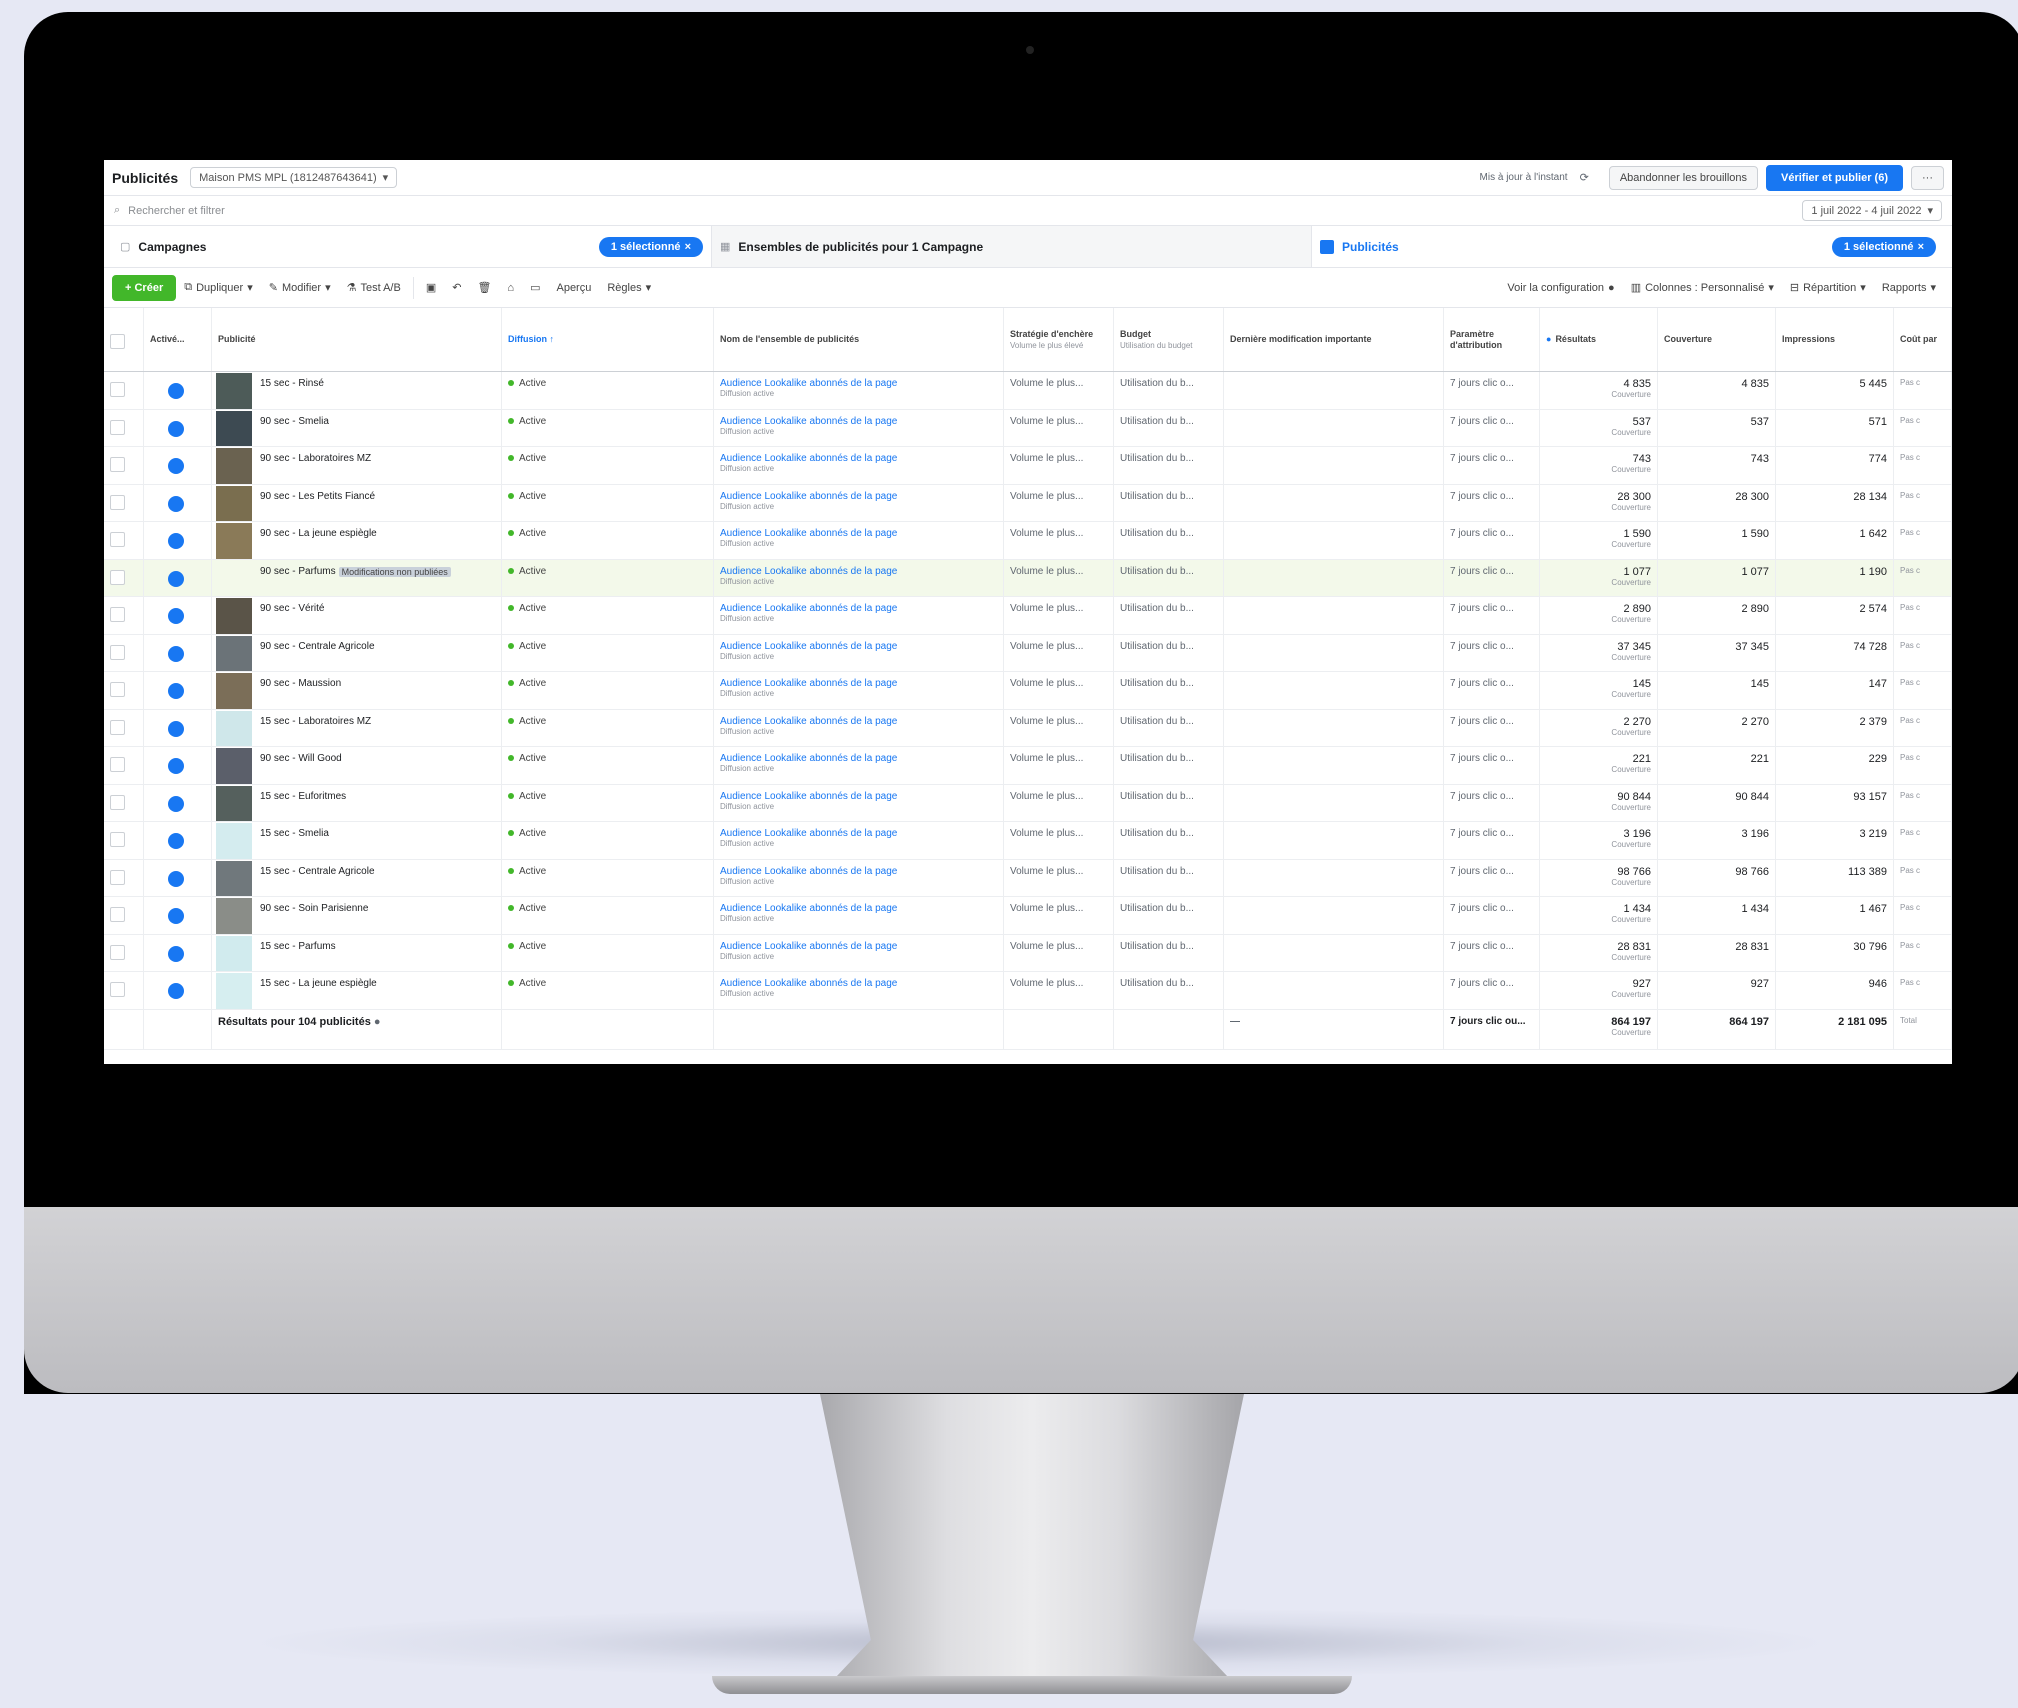 Image resolution: width=2018 pixels, height=1708 pixels. Describe the element at coordinates (292, 608) in the screenshot. I see `ad-name: 90 sec - Vérité` at that location.